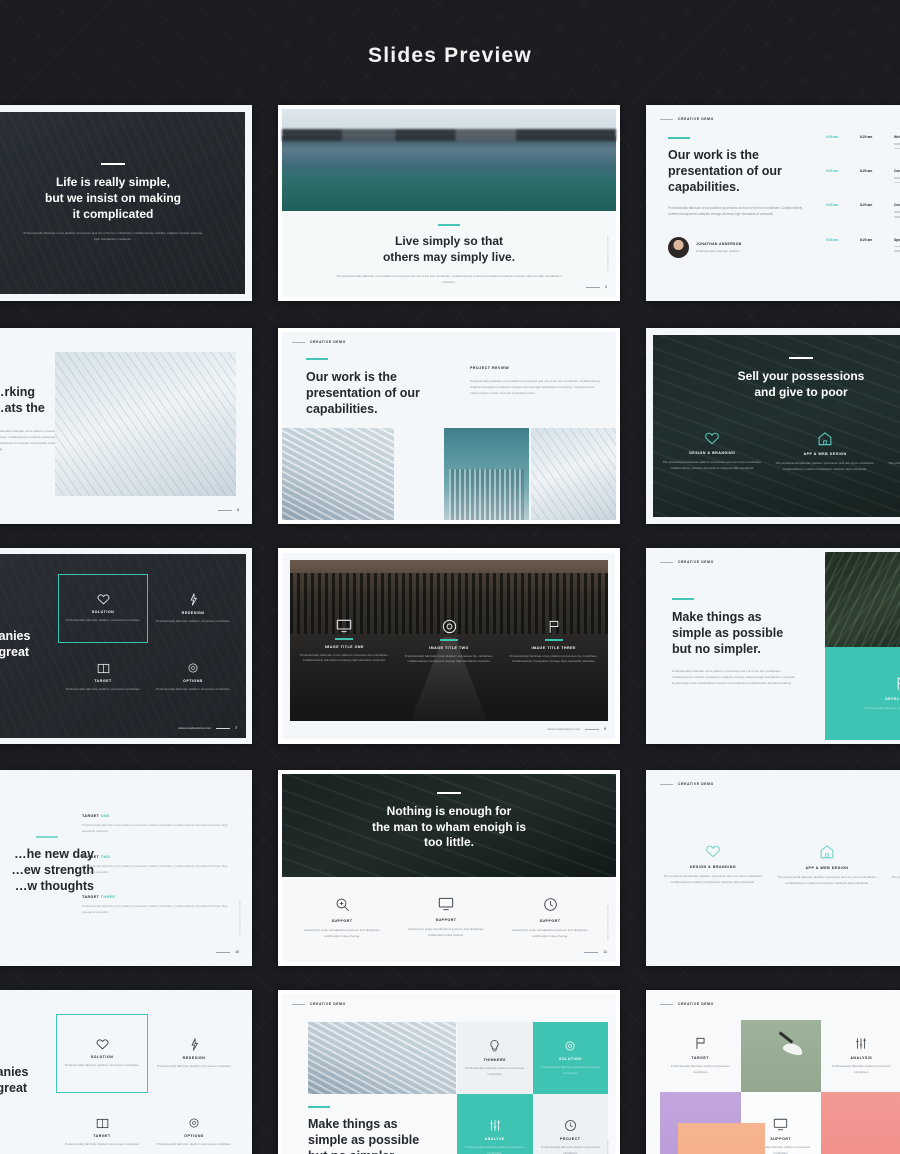  What do you see at coordinates (863, 143) in the screenshot?
I see `schedule-row: 9:00 am 8:20 am Welcome` at bounding box center [863, 143].